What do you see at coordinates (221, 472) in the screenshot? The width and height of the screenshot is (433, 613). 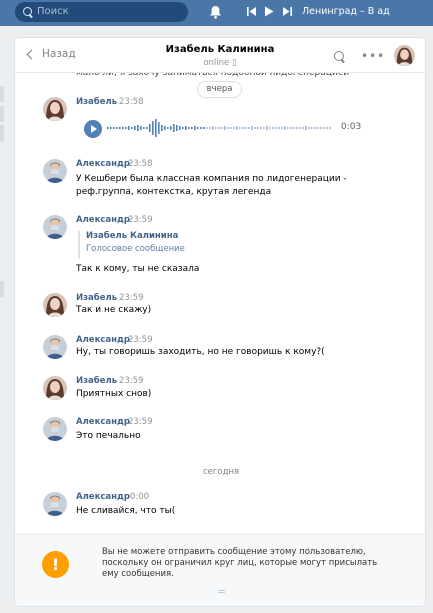 I see `date-separator: сегодня` at bounding box center [221, 472].